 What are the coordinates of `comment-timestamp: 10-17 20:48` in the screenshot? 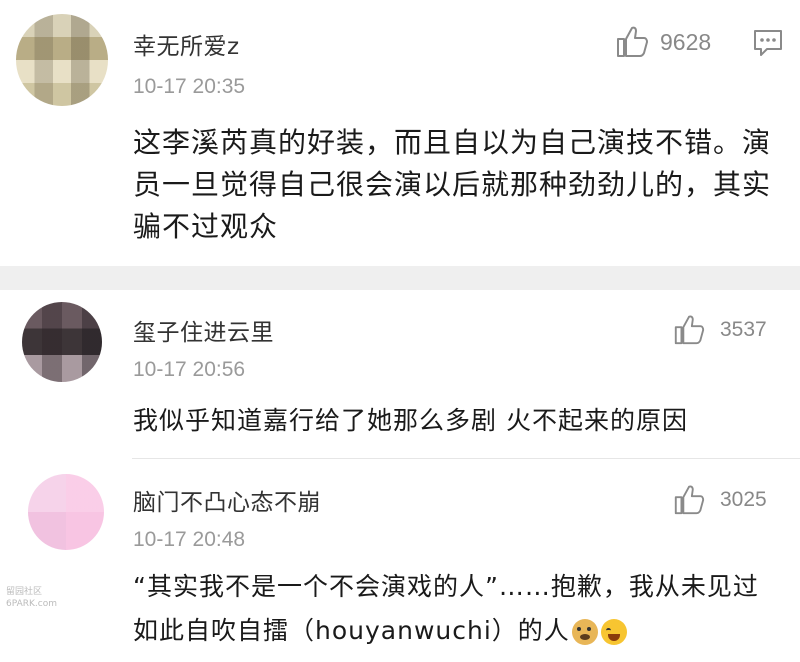 It's located at (189, 539).